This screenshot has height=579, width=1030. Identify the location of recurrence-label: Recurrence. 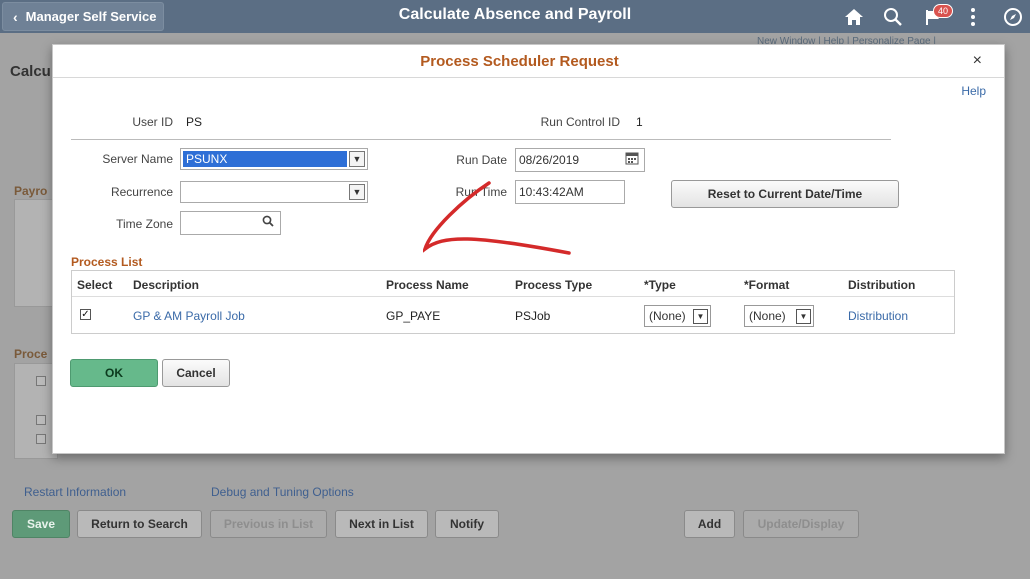
(141, 192).